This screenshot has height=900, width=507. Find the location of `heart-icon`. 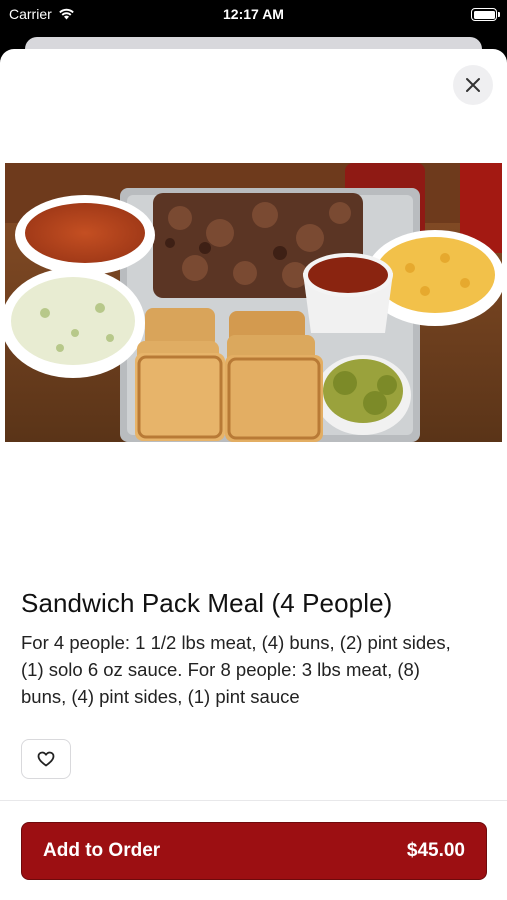

heart-icon is located at coordinates (46, 759).